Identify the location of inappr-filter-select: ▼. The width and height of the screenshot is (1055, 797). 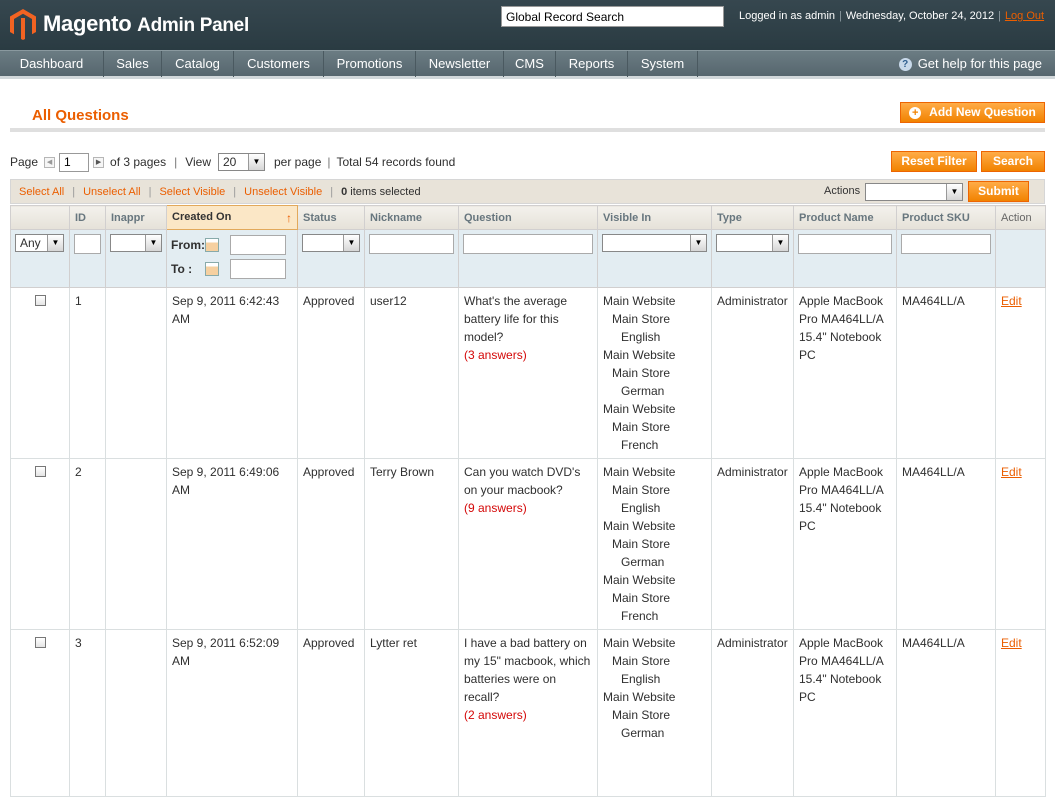
(136, 243).